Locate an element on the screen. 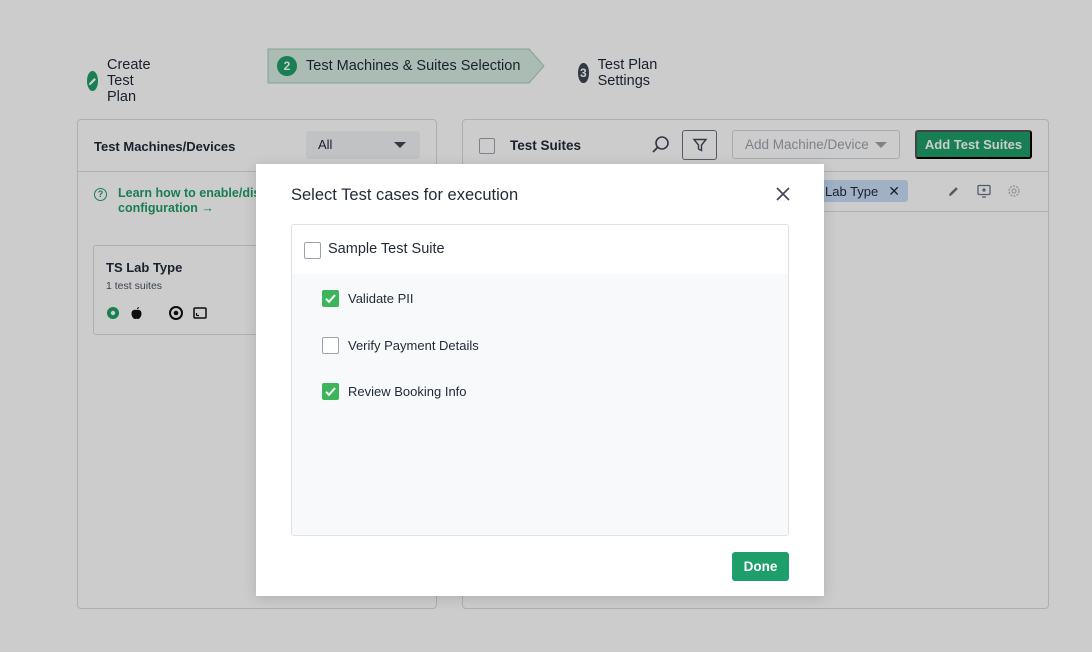 The height and width of the screenshot is (652, 1092). case-row-verify-payment: Verify Payment Details is located at coordinates (400, 345).